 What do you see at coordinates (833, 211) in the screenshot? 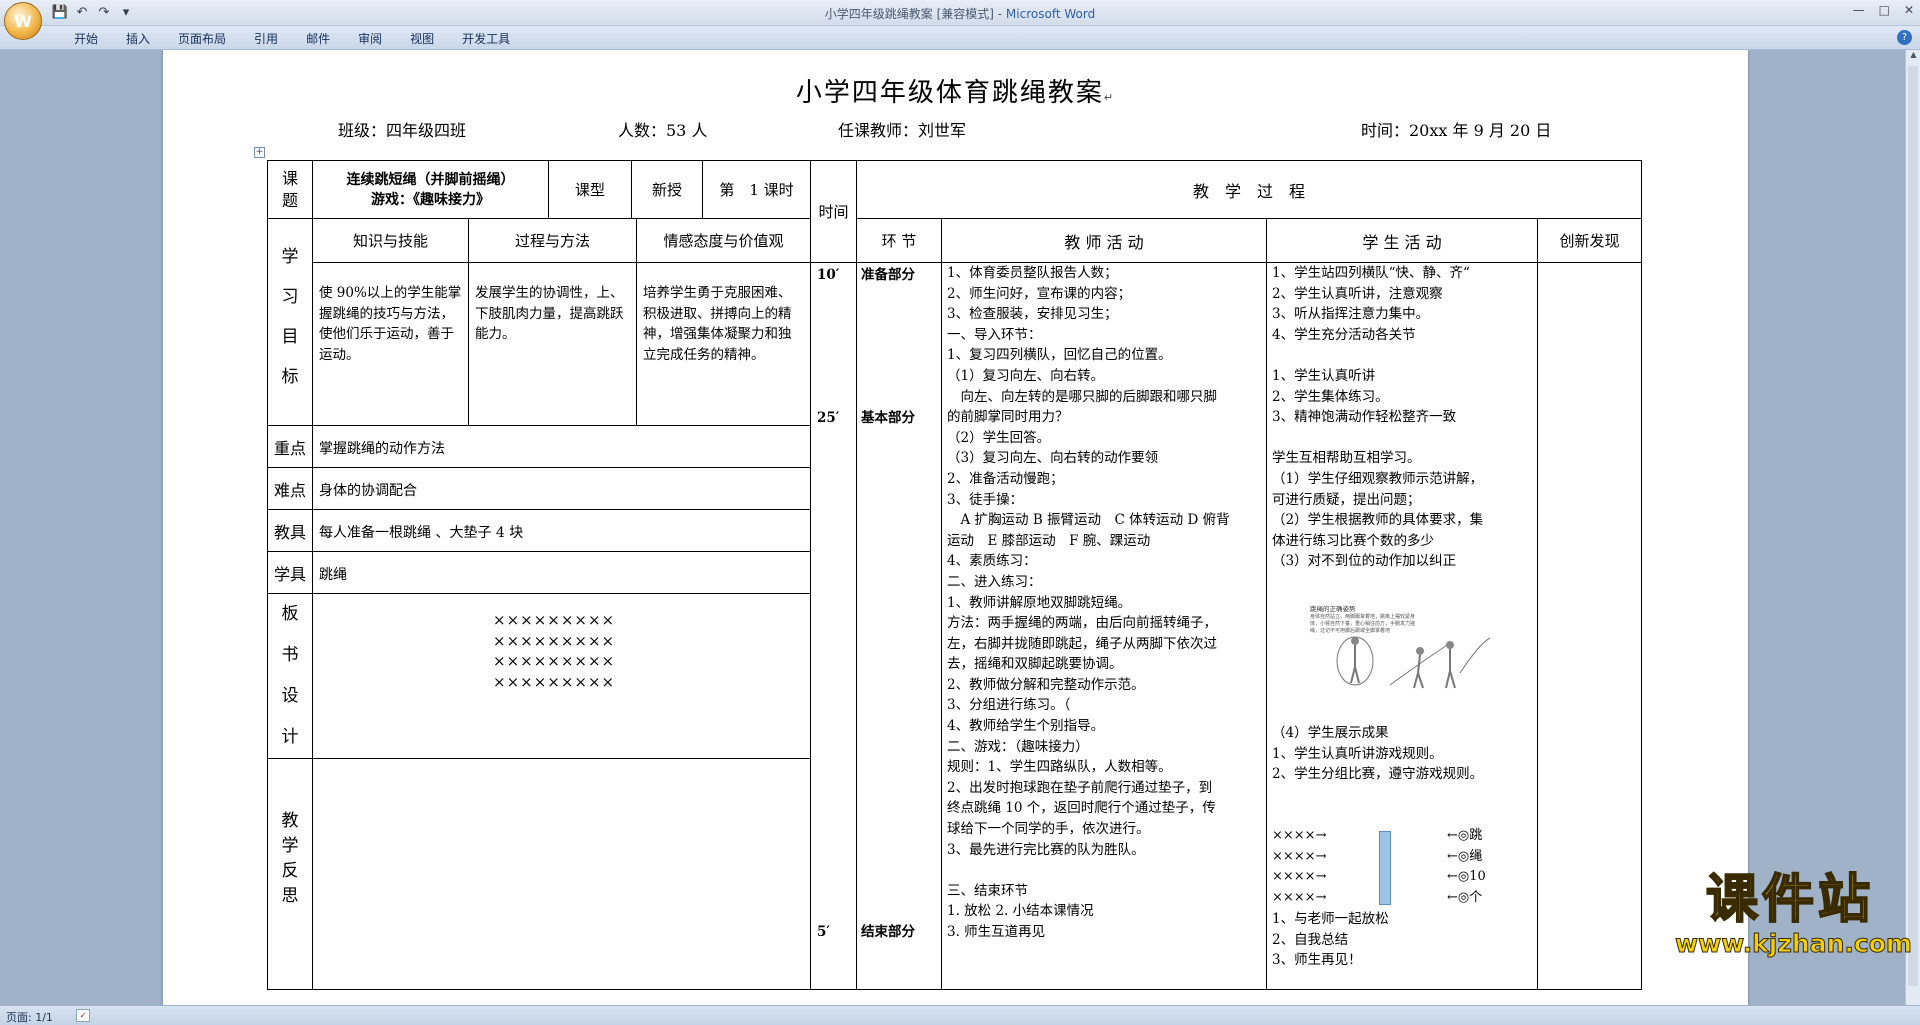
I see `time-label: 时间` at bounding box center [833, 211].